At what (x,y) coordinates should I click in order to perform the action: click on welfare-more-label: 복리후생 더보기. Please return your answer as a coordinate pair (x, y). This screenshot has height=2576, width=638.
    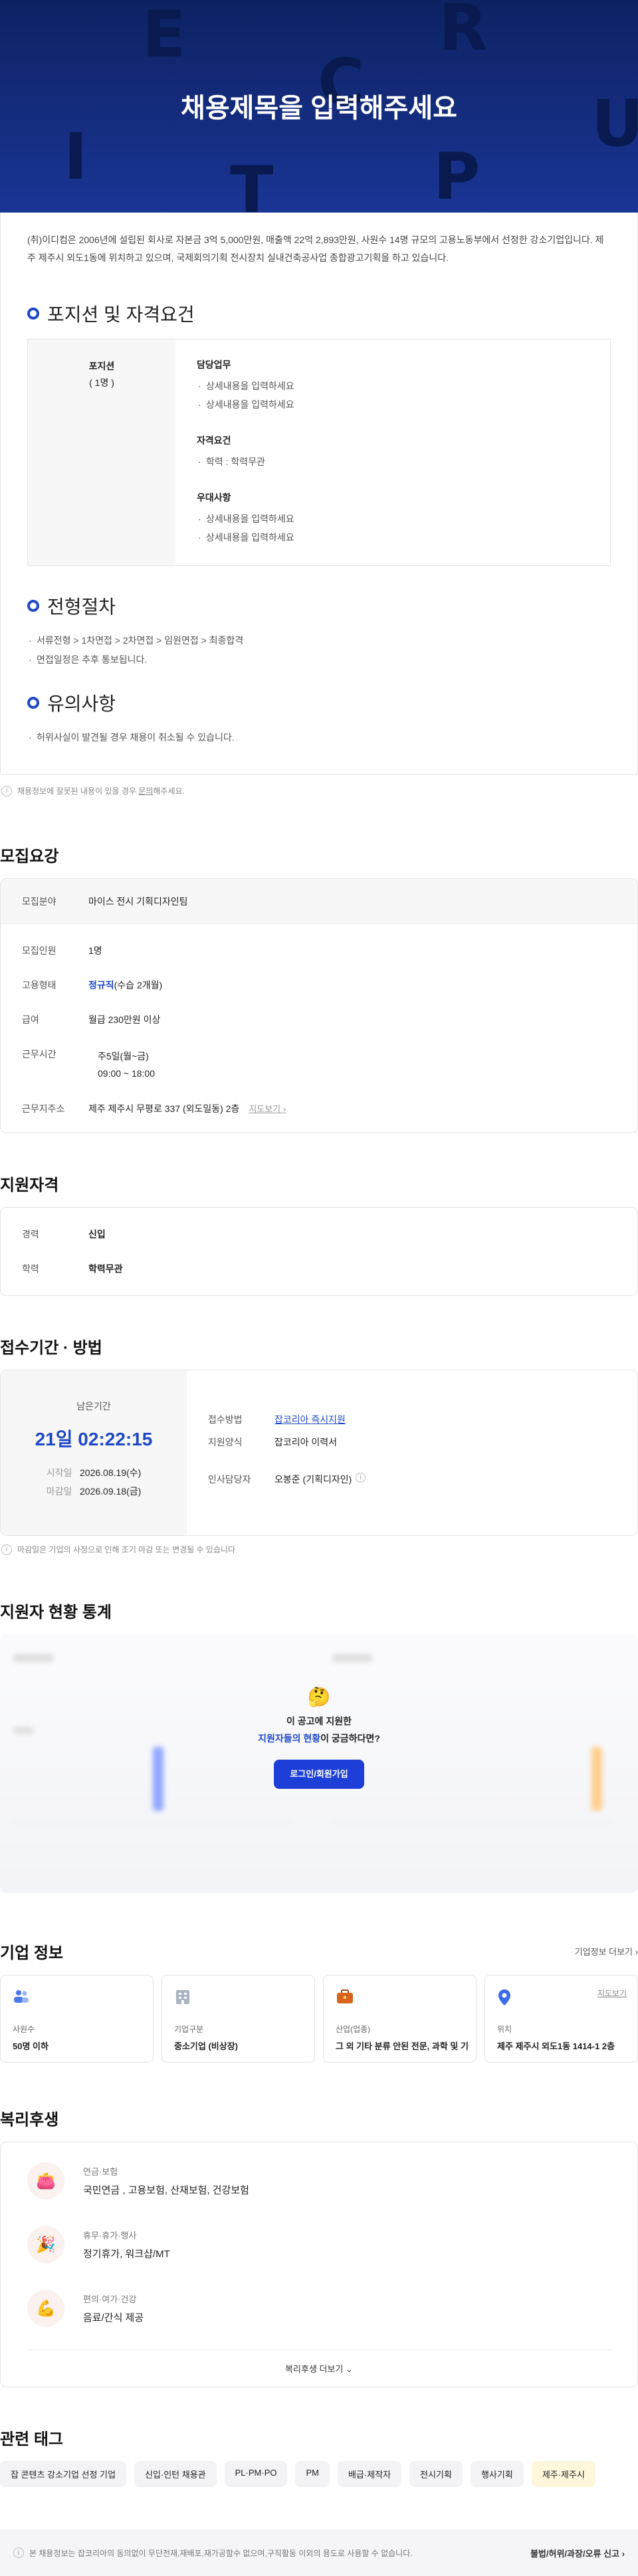
    Looking at the image, I should click on (314, 2369).